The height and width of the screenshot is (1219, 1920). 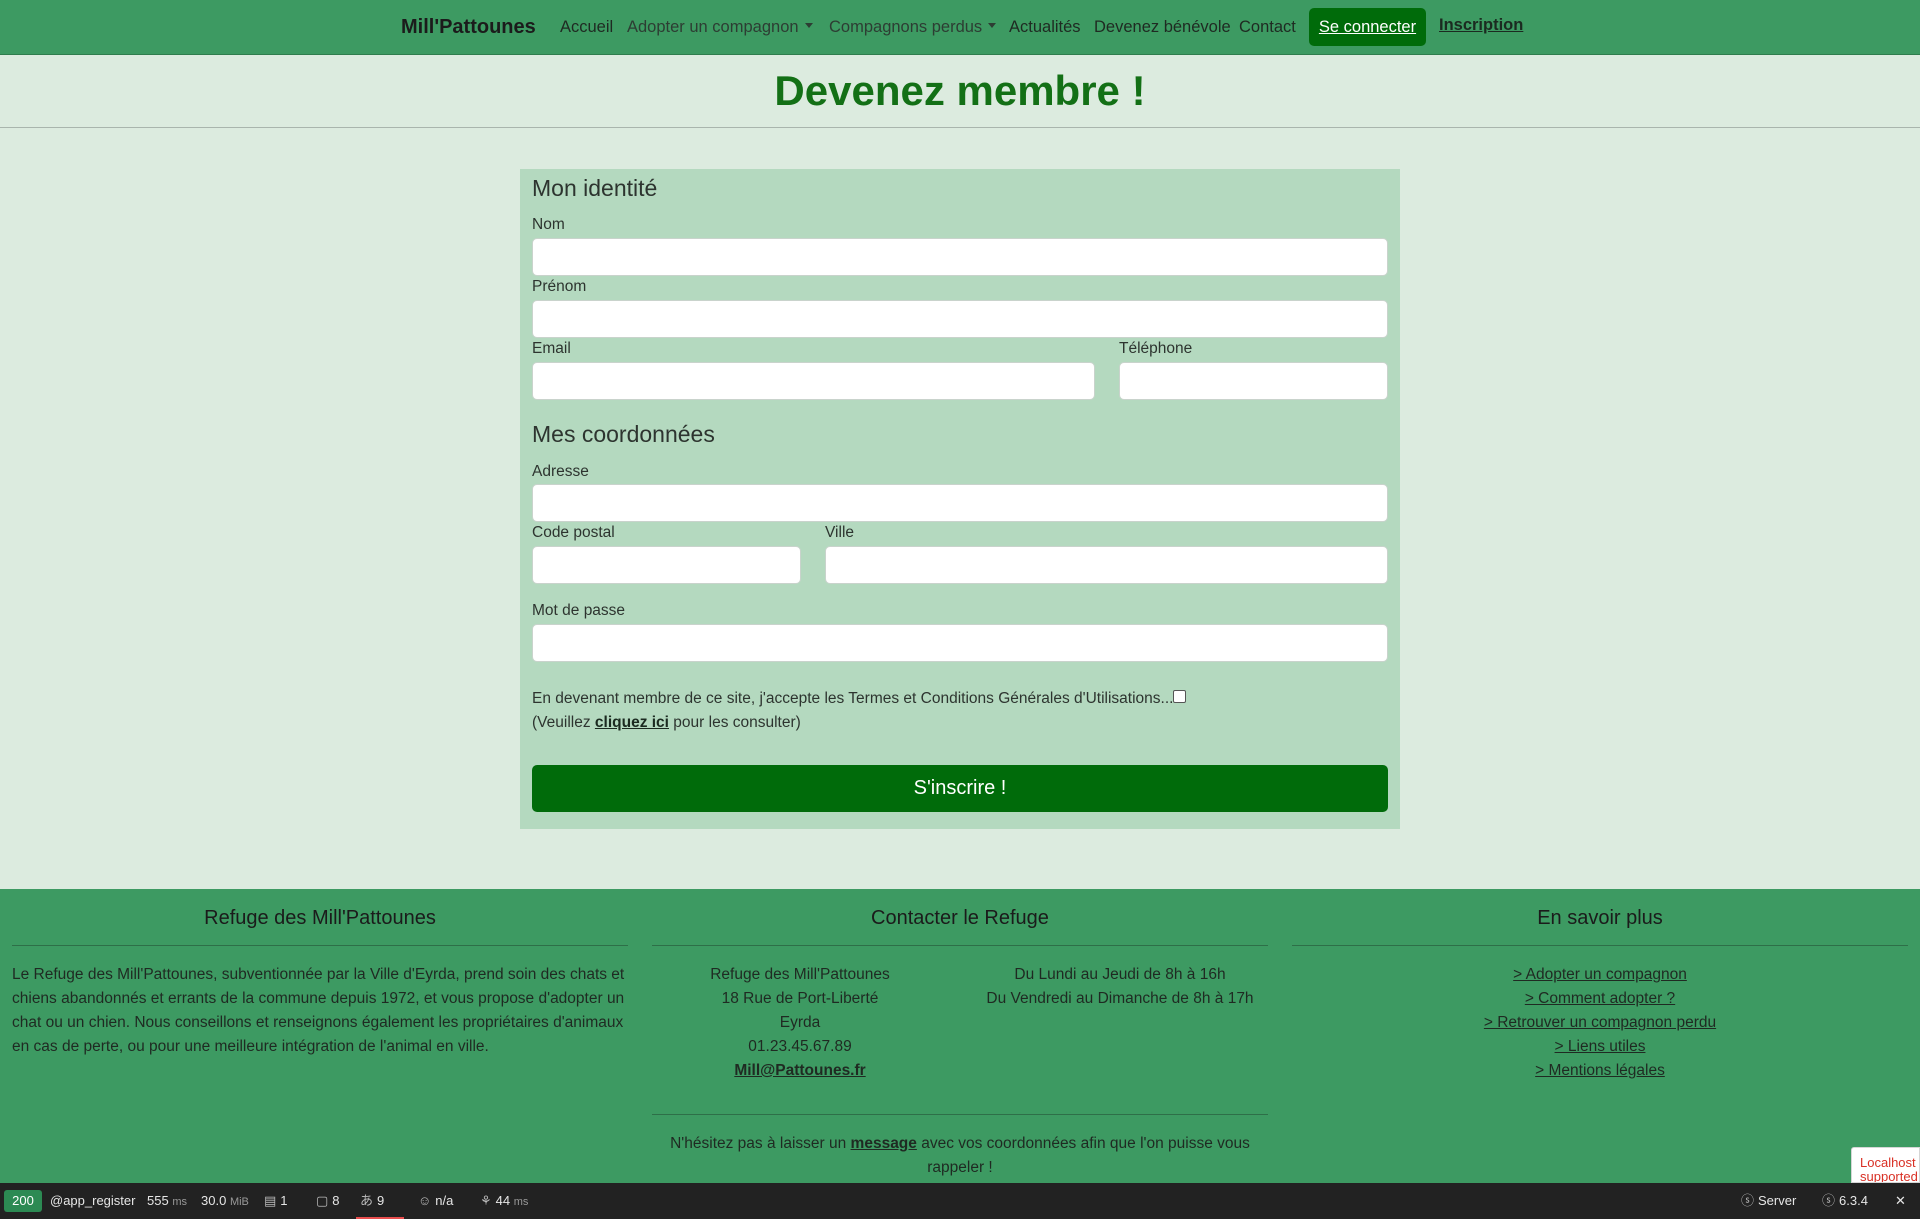 What do you see at coordinates (444, 1200) in the screenshot?
I see `user-value: n/a` at bounding box center [444, 1200].